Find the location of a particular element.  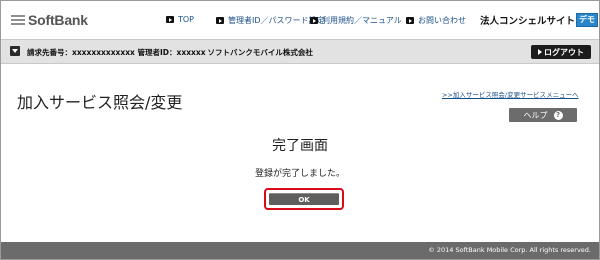

completion-heading: 完了画面 is located at coordinates (300, 146).